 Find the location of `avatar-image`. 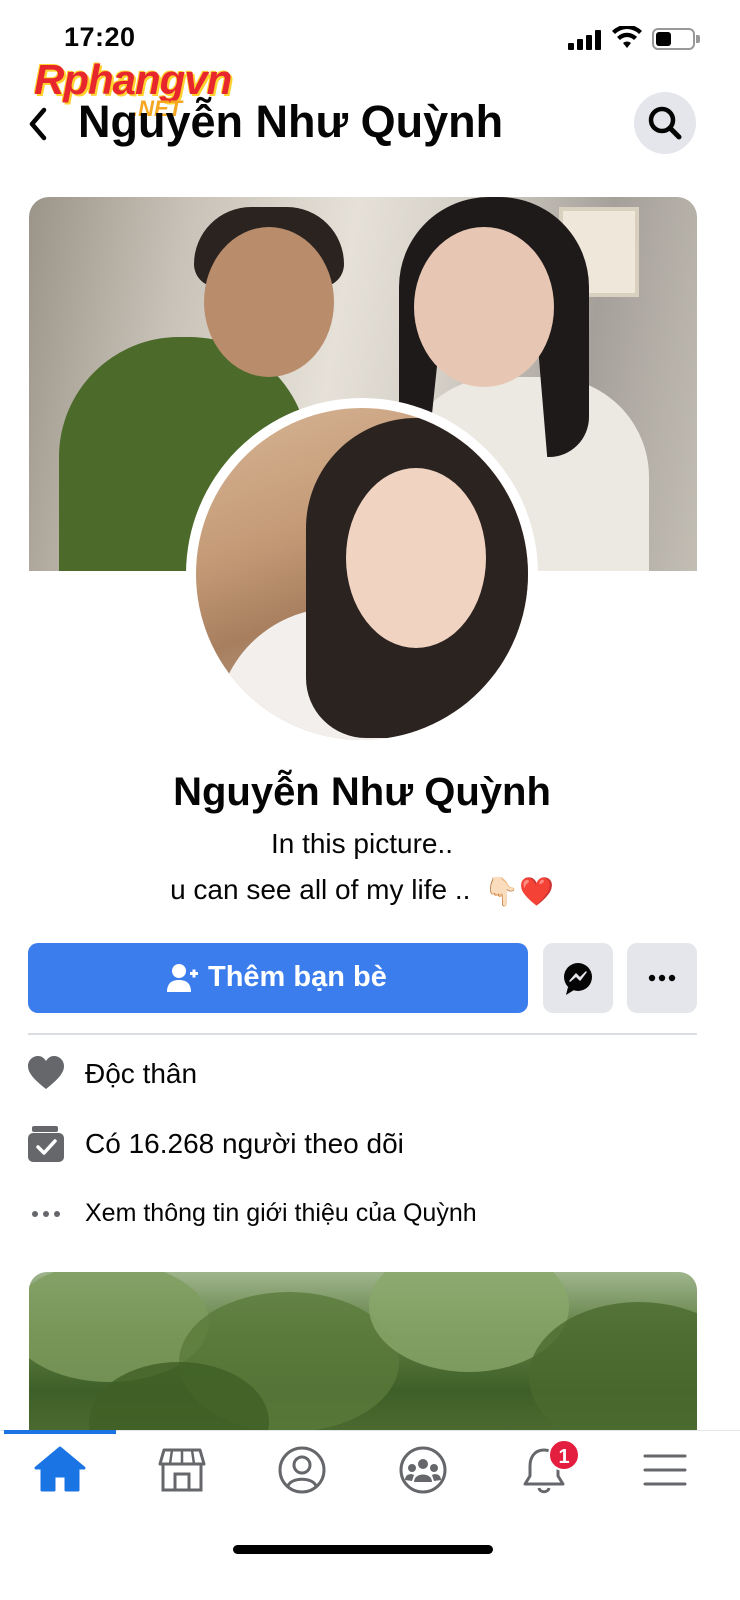

avatar-image is located at coordinates (362, 574).